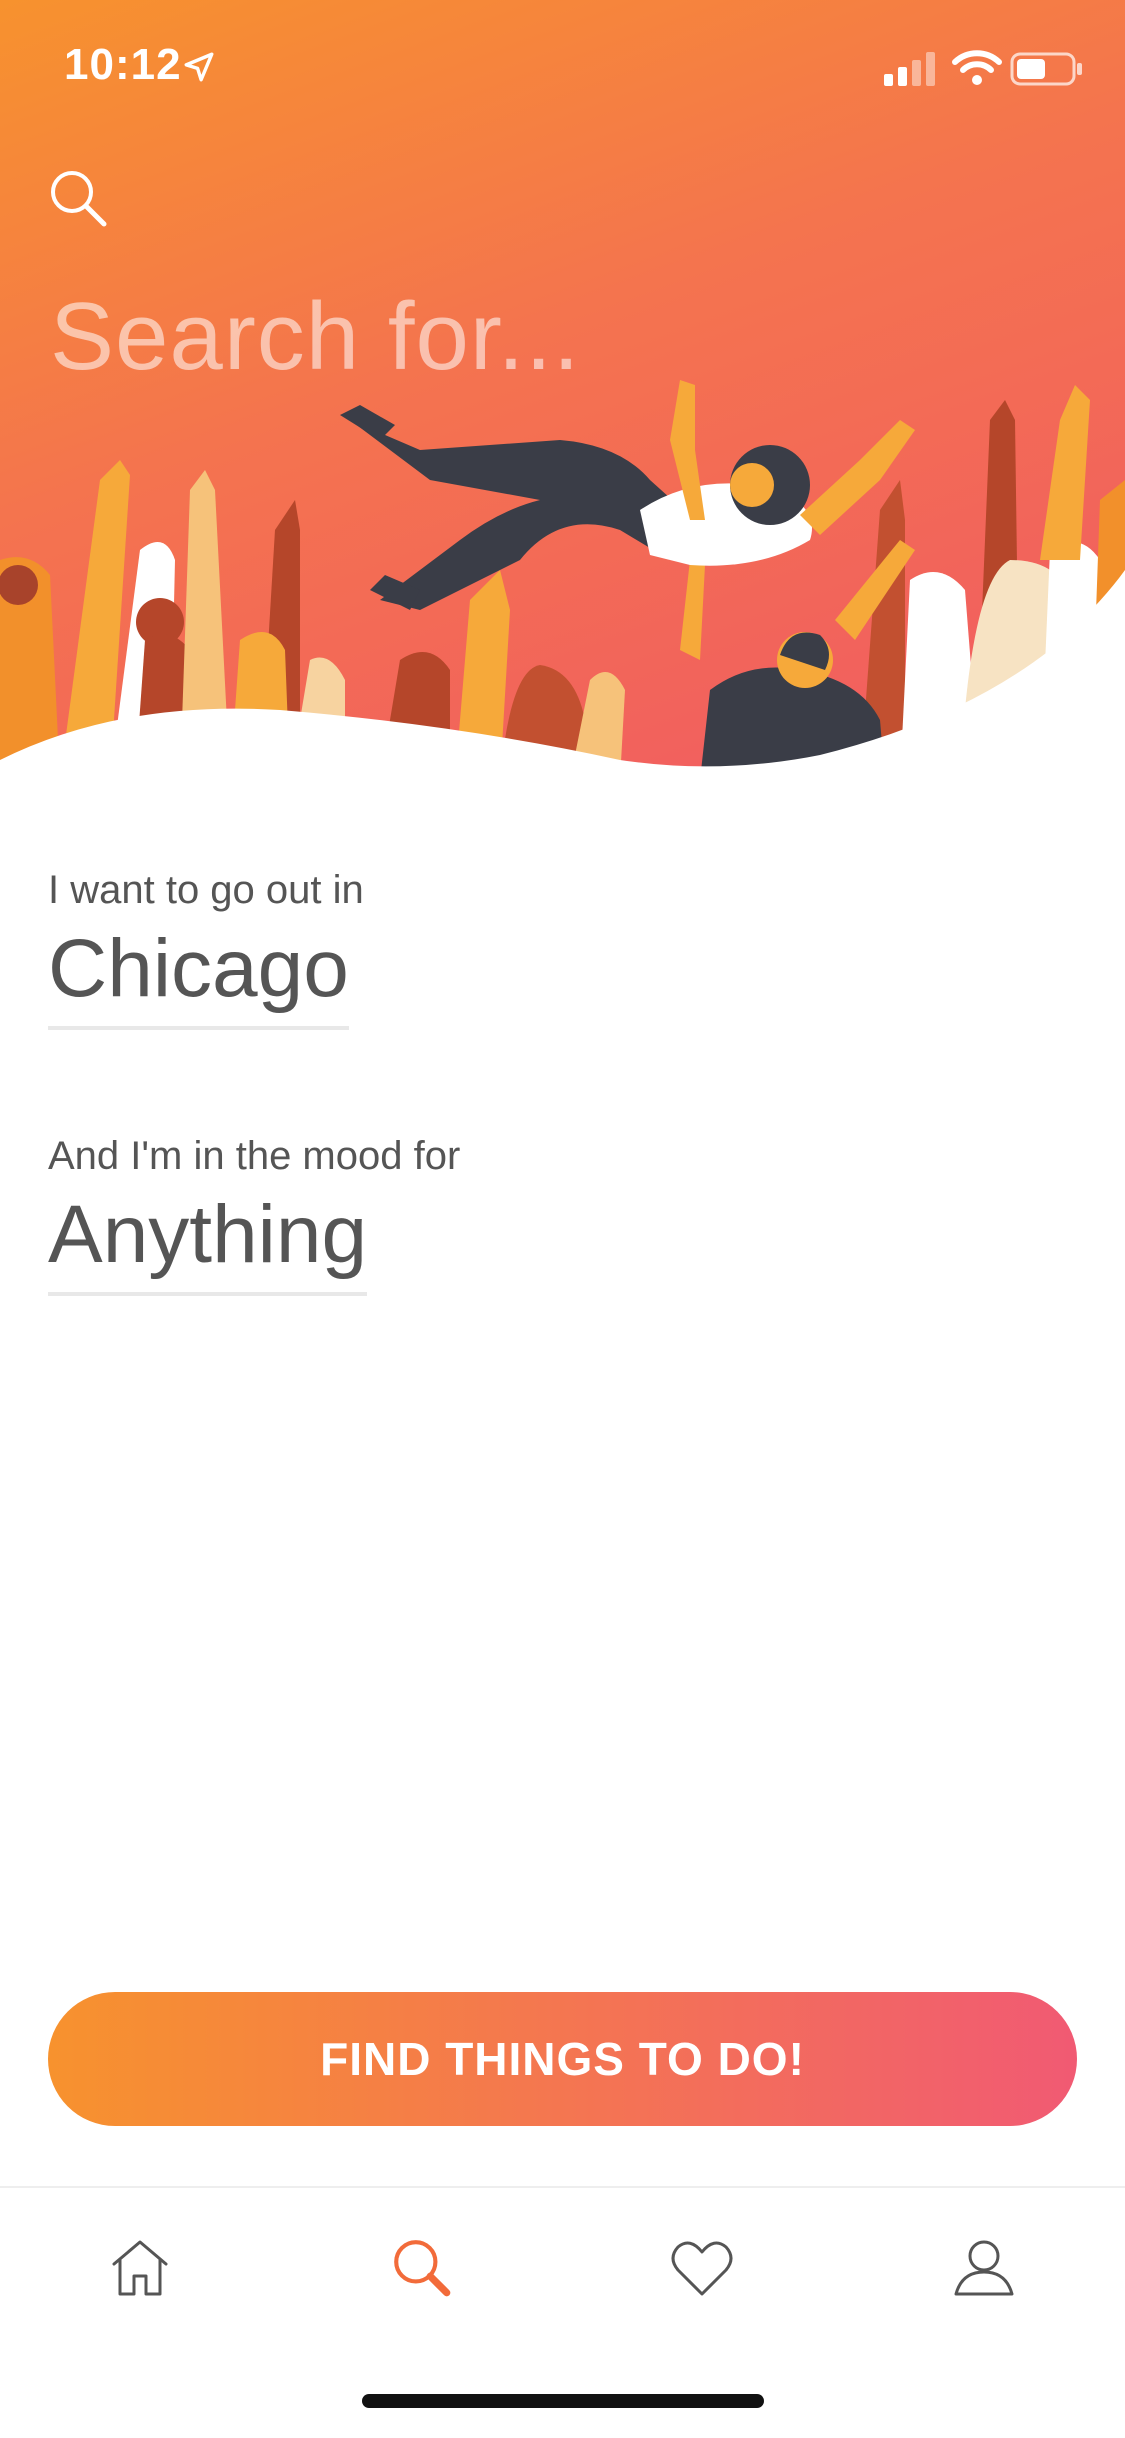  I want to click on home-indicator, so click(563, 2401).